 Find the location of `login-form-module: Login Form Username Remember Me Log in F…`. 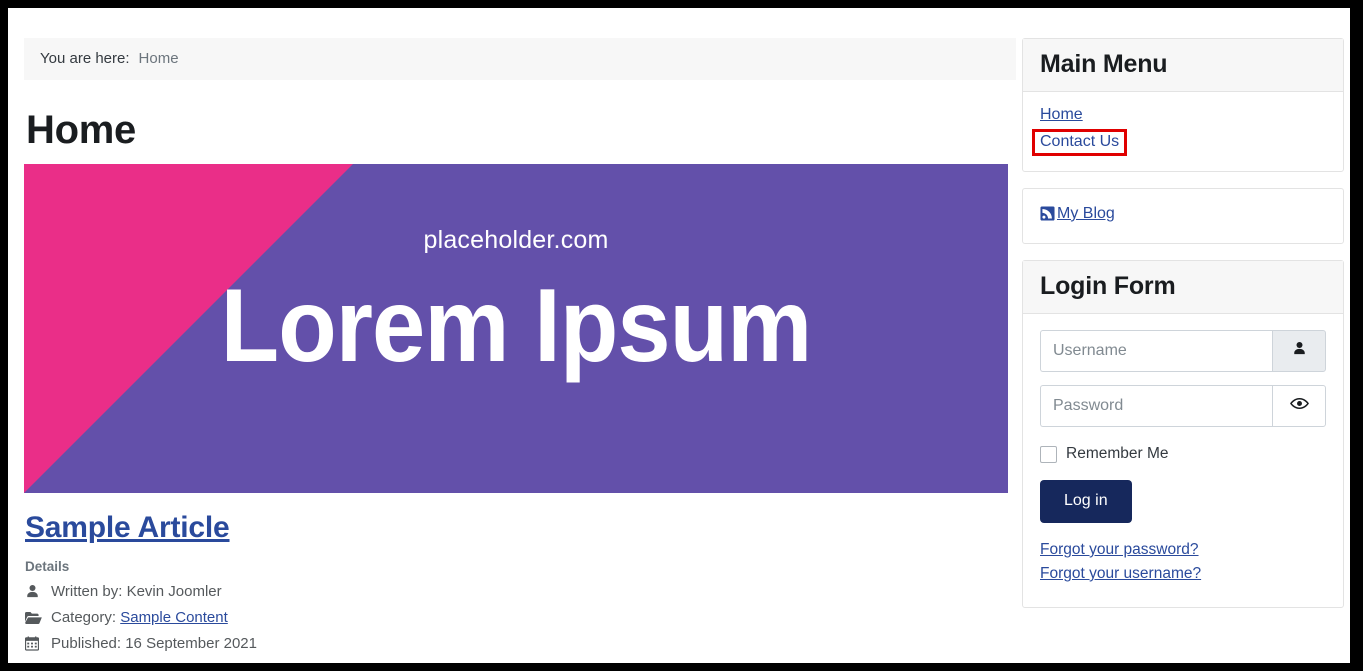

login-form-module: Login Form Username Remember Me Log in F… is located at coordinates (1183, 434).